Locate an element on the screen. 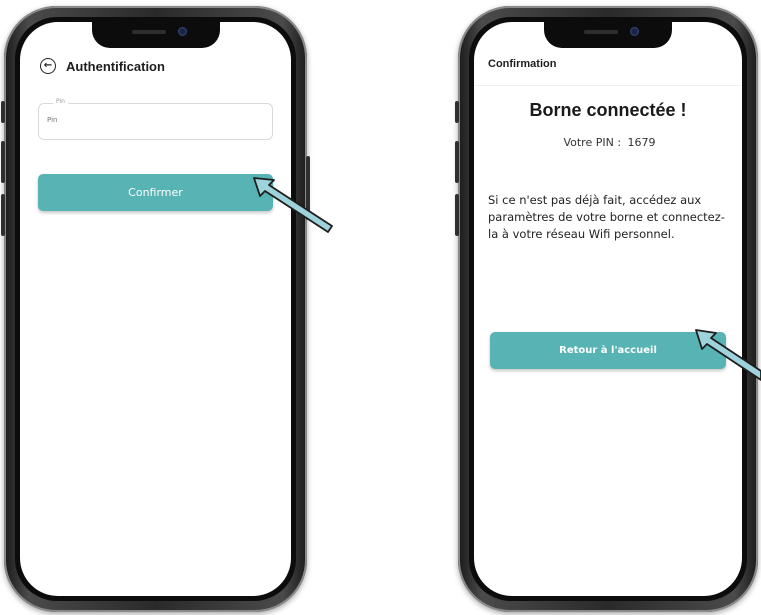  auth-header: ← Authentification is located at coordinates (102, 66).